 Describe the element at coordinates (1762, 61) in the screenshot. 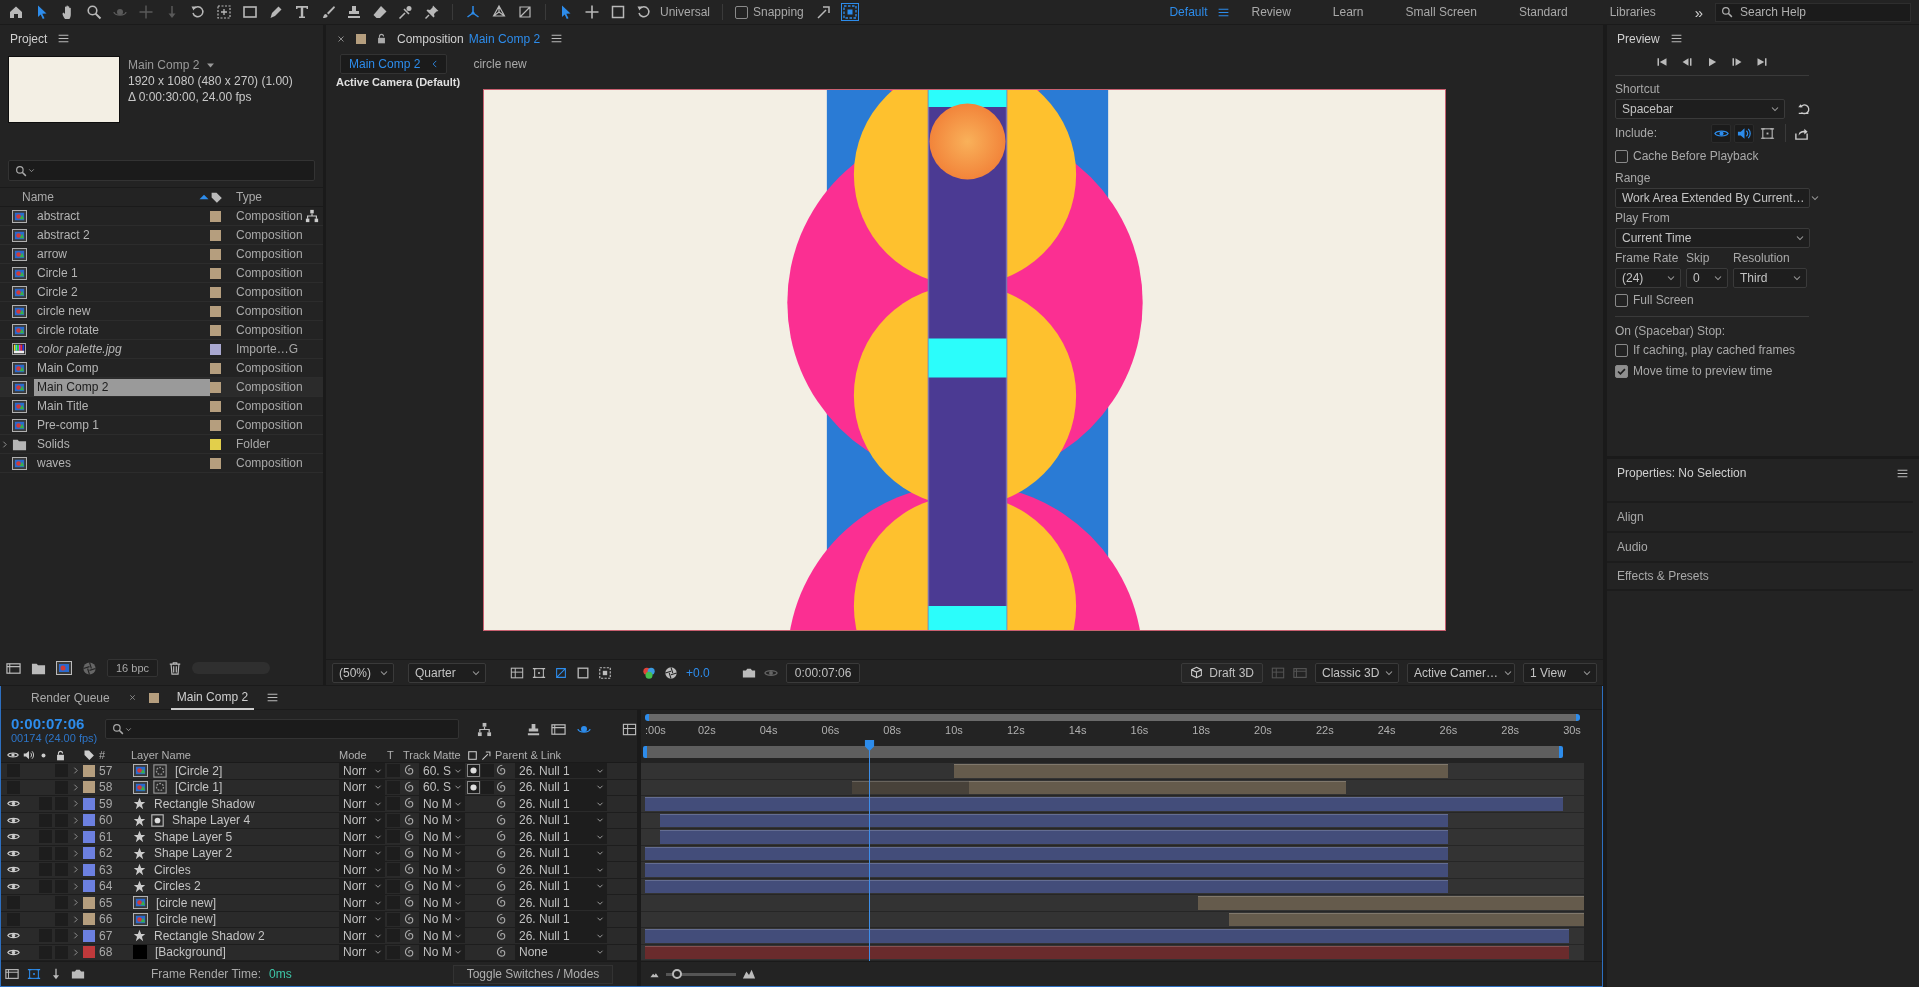

I see `skip-to-end-icon` at that location.